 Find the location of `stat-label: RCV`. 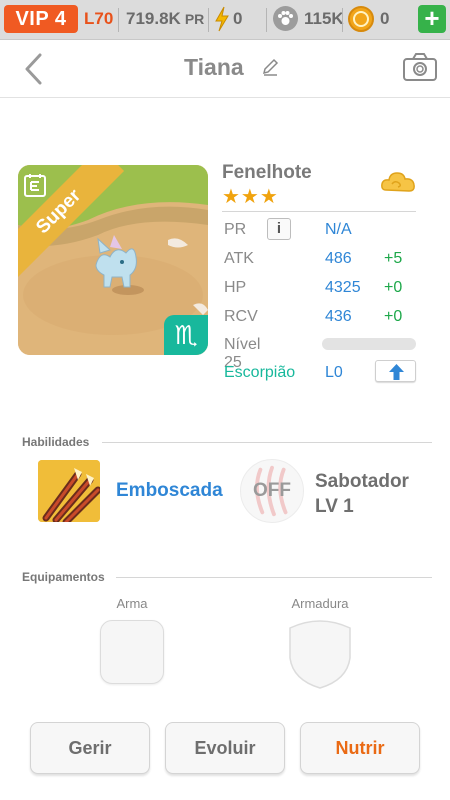

stat-label: RCV is located at coordinates (241, 316).